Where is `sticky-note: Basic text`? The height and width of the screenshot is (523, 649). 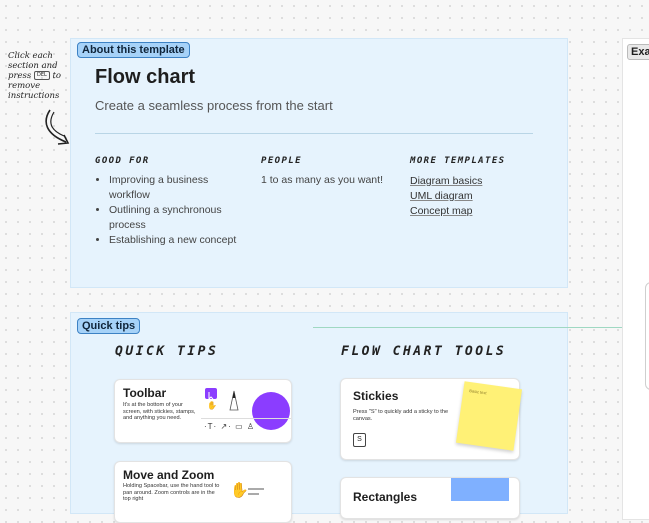 sticky-note: Basic text is located at coordinates (489, 416).